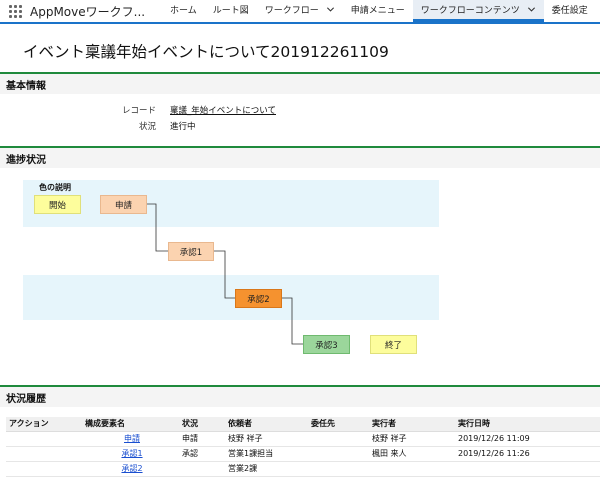 The image size is (600, 494). Describe the element at coordinates (412, 469) in the screenshot. I see `cell-executor` at that location.